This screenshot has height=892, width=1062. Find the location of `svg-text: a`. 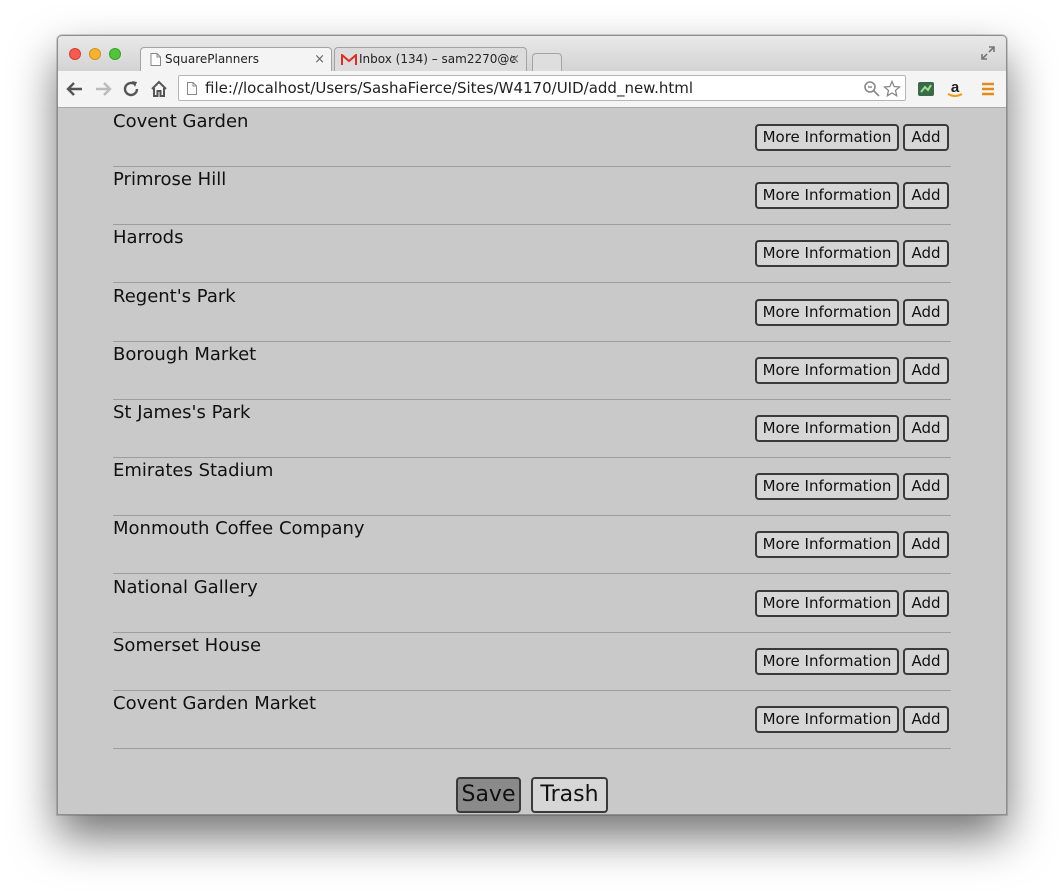

svg-text: a is located at coordinates (955, 87).